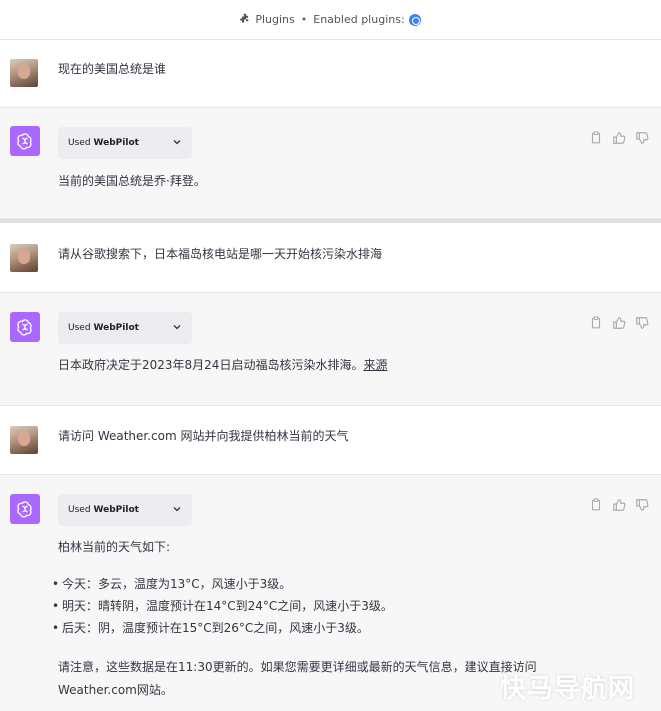 This screenshot has height=711, width=661. Describe the element at coordinates (375, 365) in the screenshot. I see `source-link: 来源` at that location.